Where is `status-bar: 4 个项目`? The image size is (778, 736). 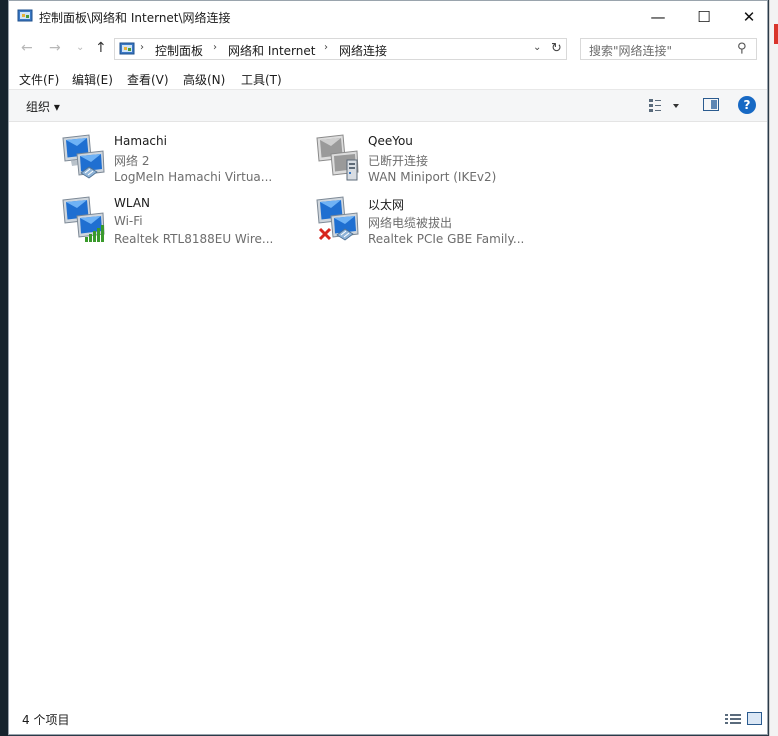 status-bar: 4 个项目 is located at coordinates (388, 718).